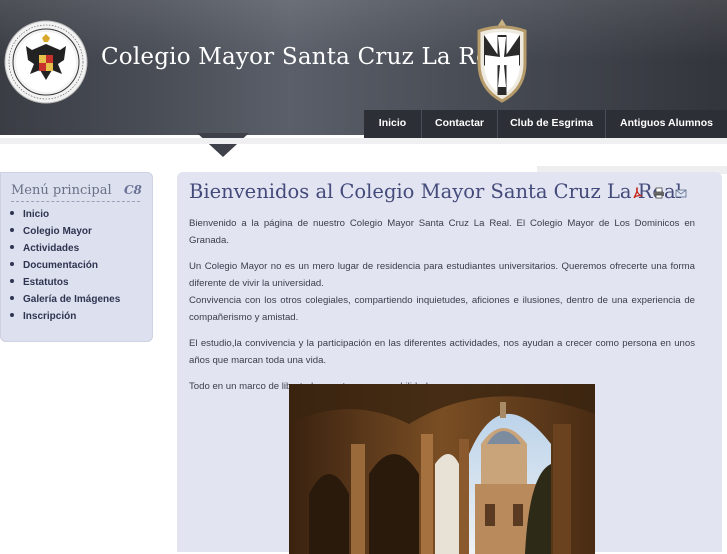 The image size is (727, 554). What do you see at coordinates (681, 193) in the screenshot?
I see `email-icon` at bounding box center [681, 193].